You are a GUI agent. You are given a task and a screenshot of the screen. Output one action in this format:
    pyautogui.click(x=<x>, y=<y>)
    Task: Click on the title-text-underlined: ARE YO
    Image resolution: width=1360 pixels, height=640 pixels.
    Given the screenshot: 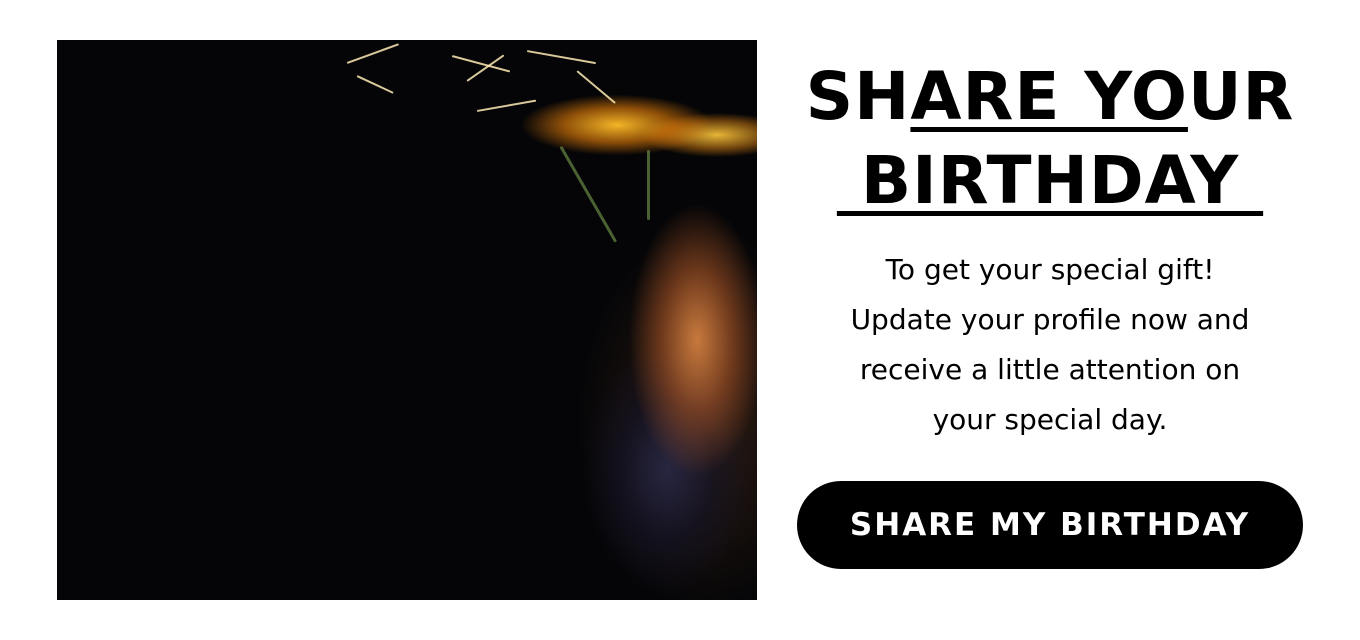 What is the action you would take?
    pyautogui.click(x=1049, y=96)
    